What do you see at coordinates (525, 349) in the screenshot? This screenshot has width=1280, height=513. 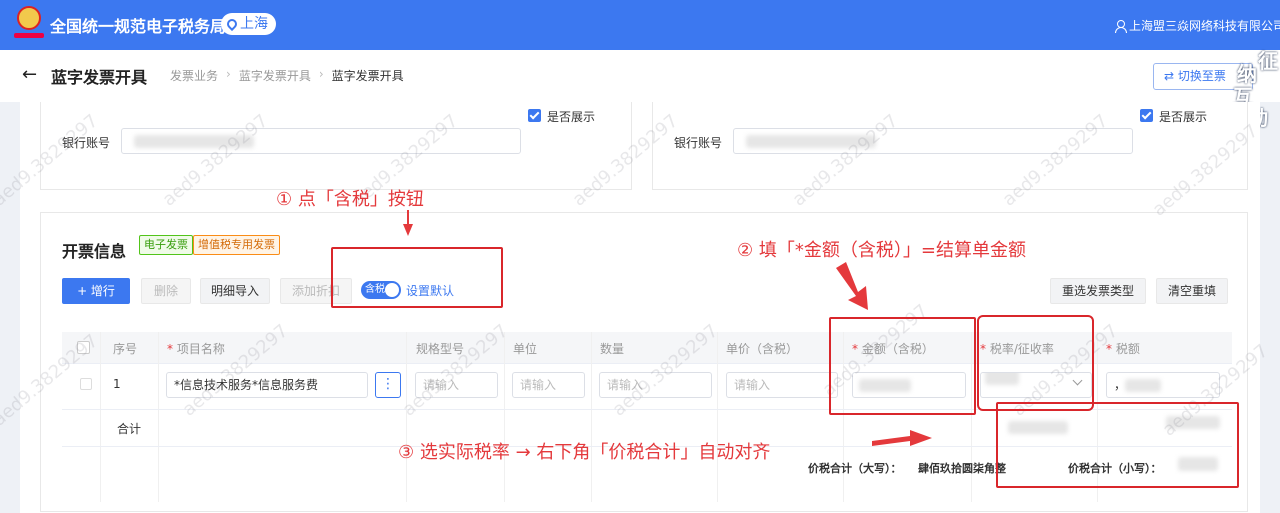 I see `col-unit: 单位` at bounding box center [525, 349].